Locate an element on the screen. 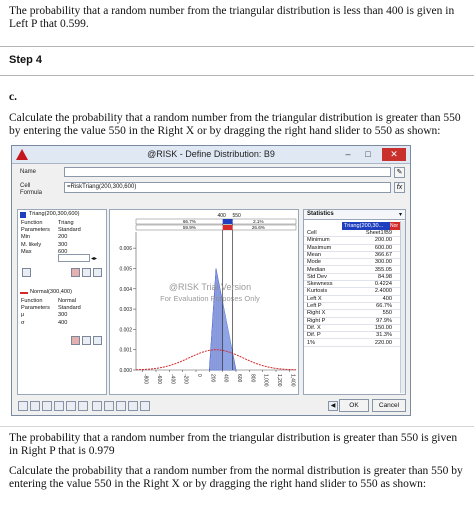 Image resolution: width=474 pixels, height=506 pixels. normal-delete-icon is located at coordinates (75, 340).